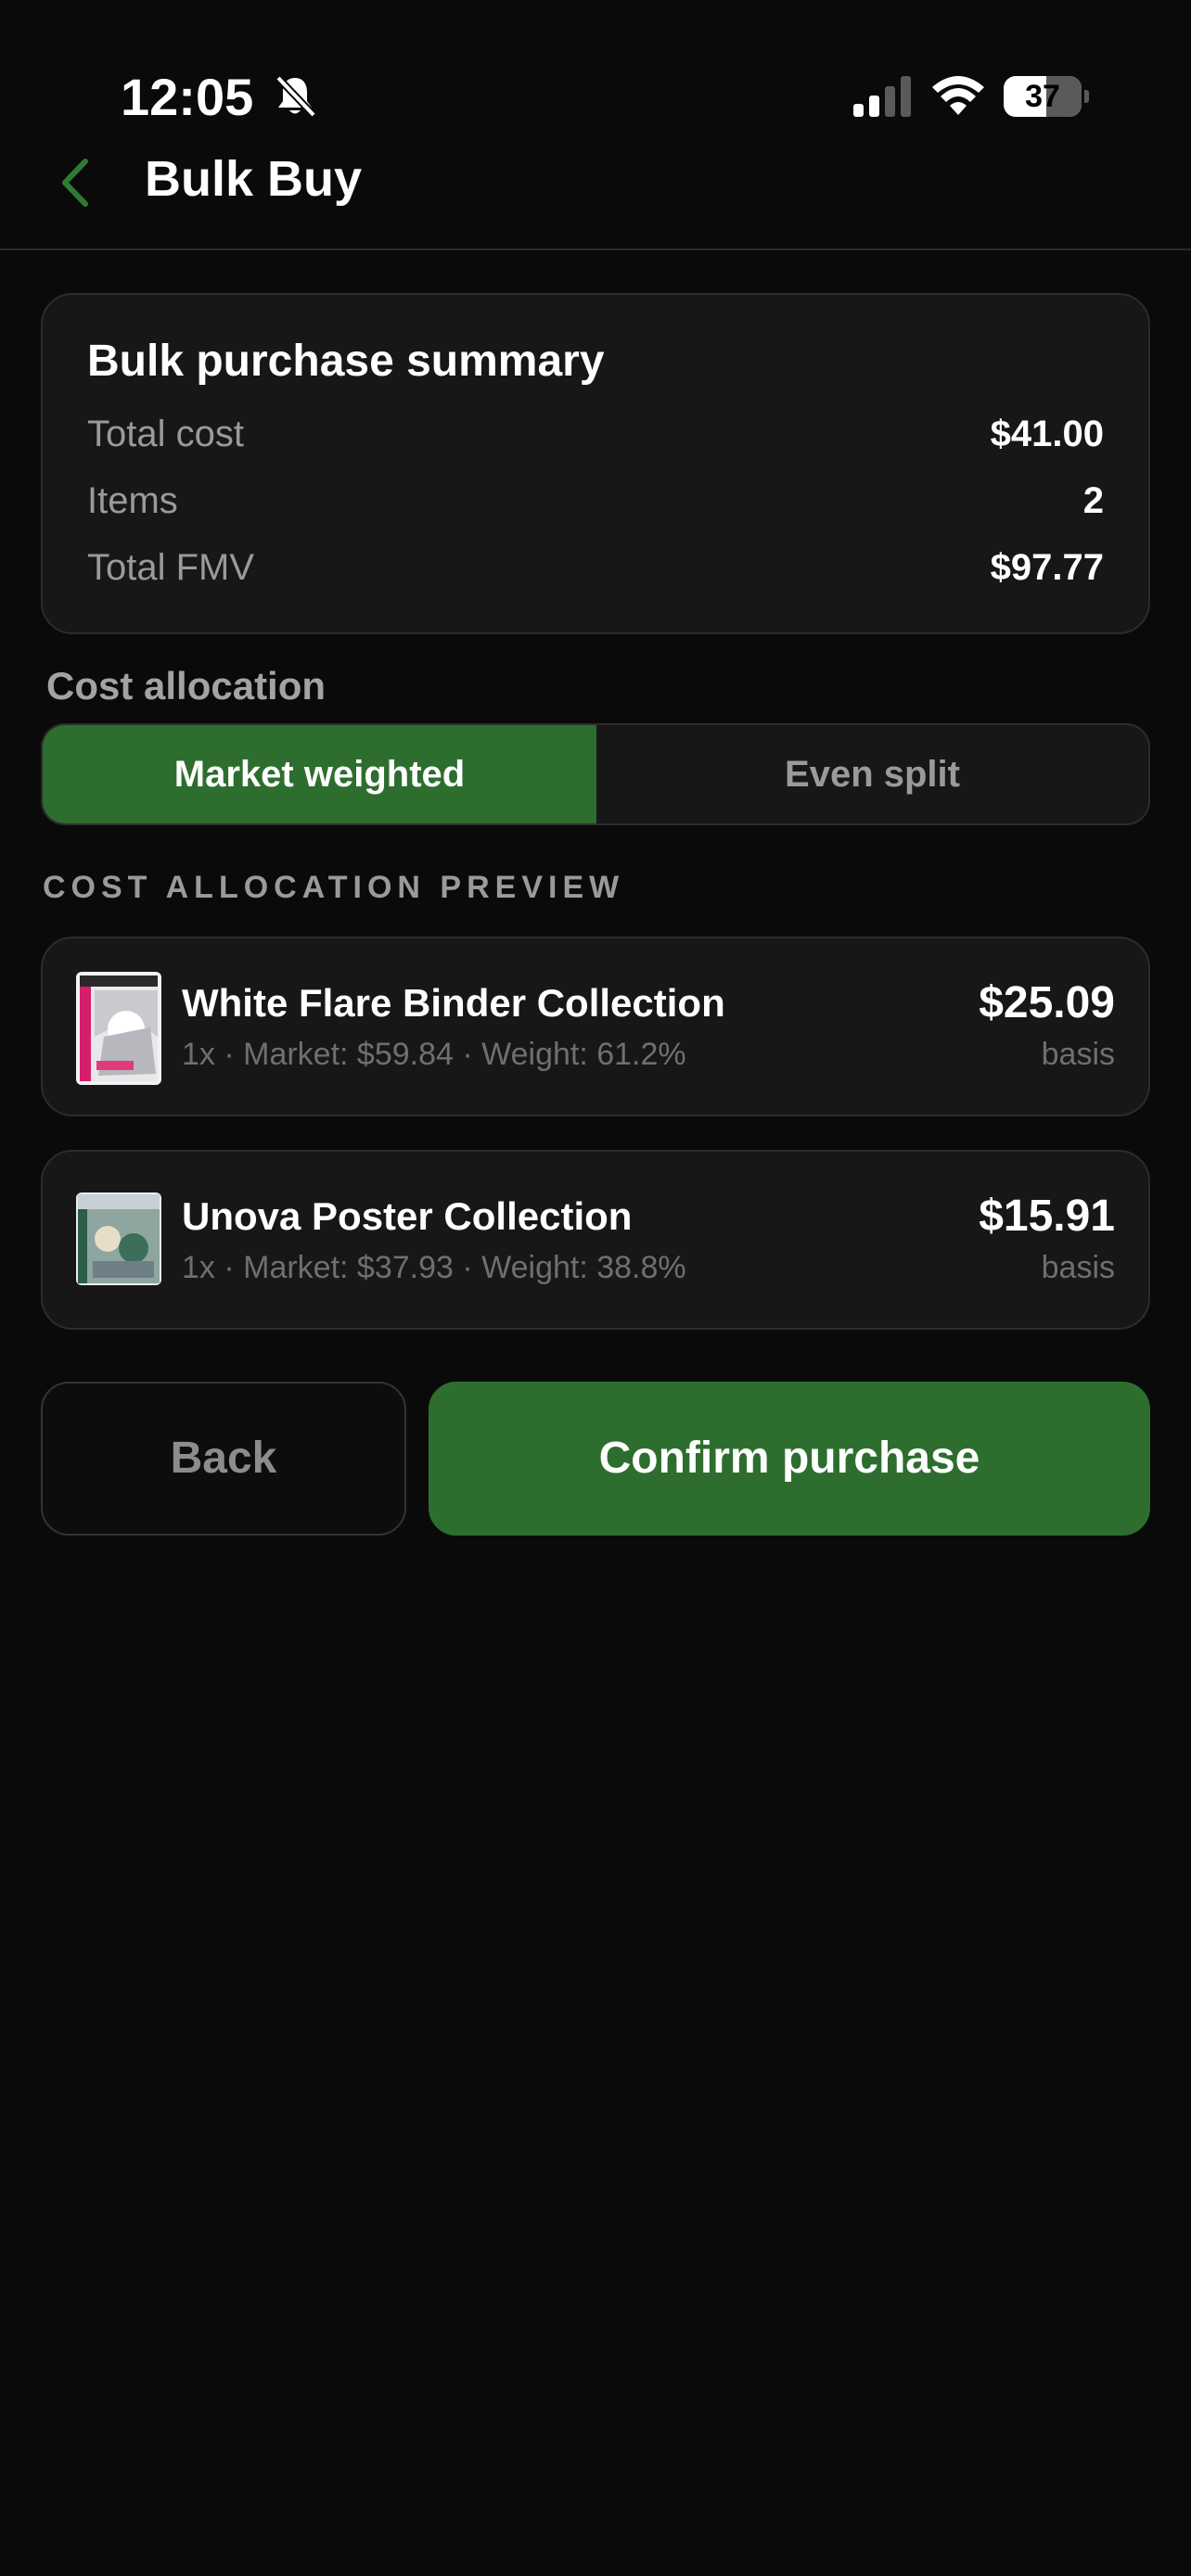  Describe the element at coordinates (595, 442) in the screenshot. I see `summary-row-total-cost: Total cost $41.00` at that location.